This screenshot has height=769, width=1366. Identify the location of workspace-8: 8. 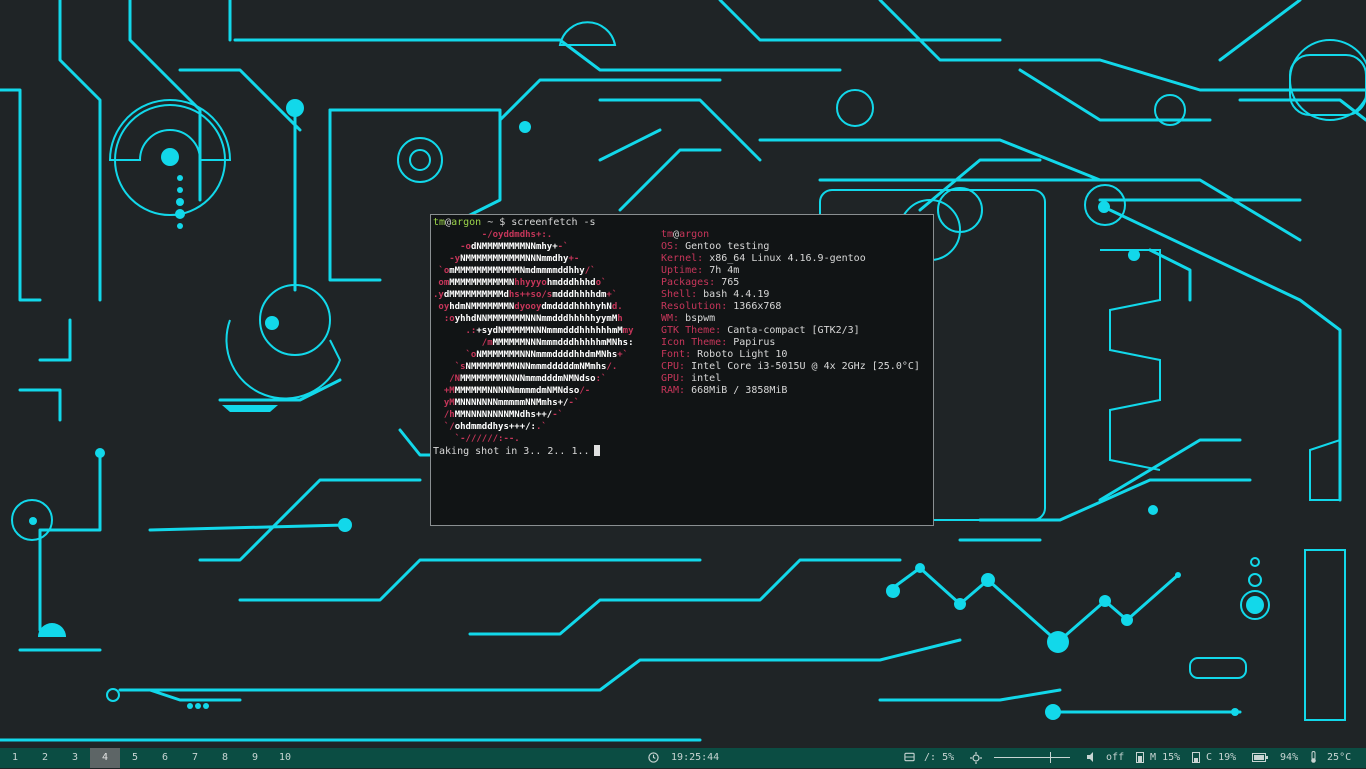
(225, 758).